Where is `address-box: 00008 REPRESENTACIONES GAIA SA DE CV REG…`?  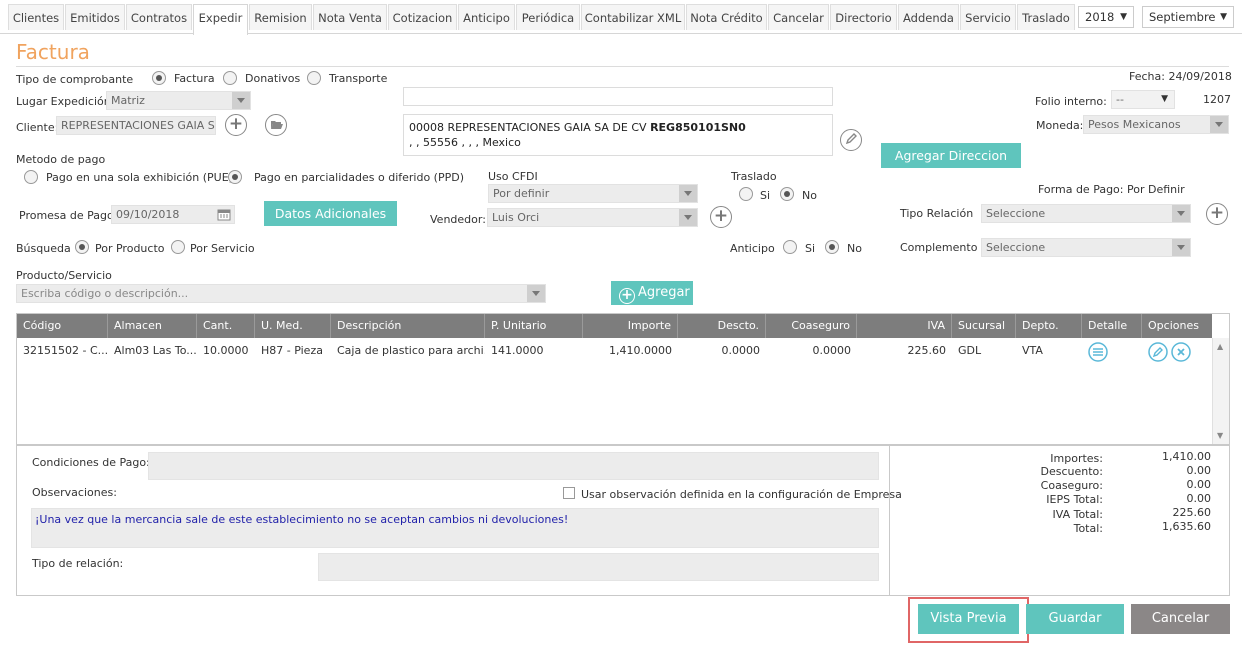 address-box: 00008 REPRESENTACIONES GAIA SA DE CV REG… is located at coordinates (618, 135).